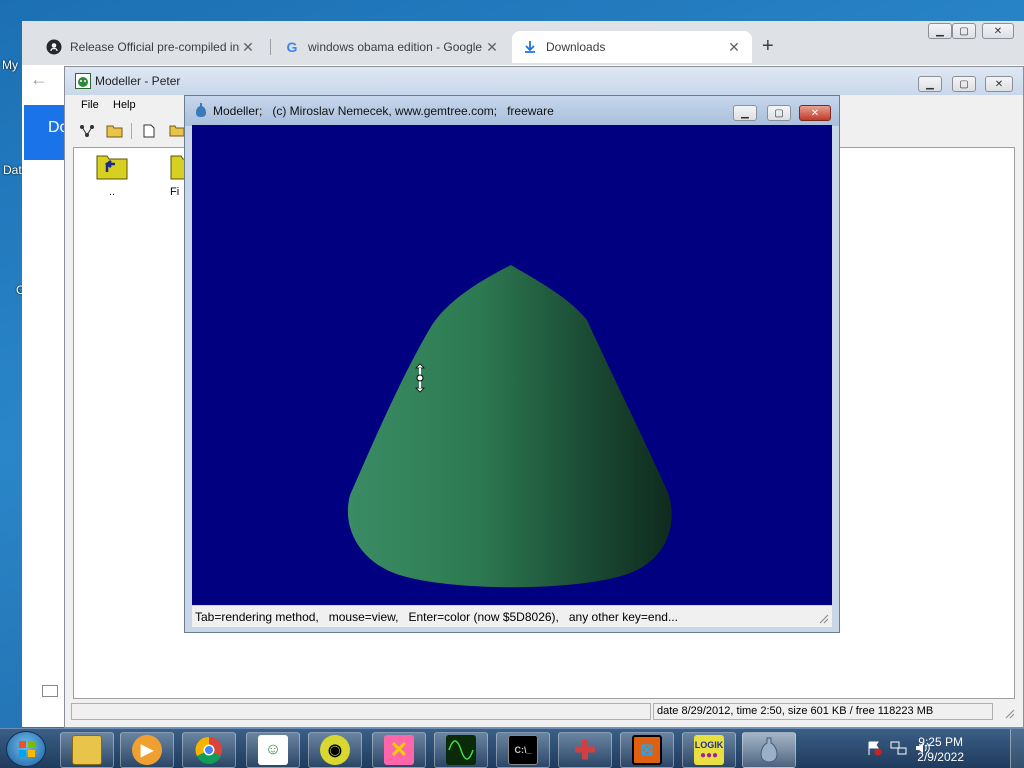 This screenshot has width=1024, height=768. I want to click on desktop-icon-label: Dat, so click(12, 170).